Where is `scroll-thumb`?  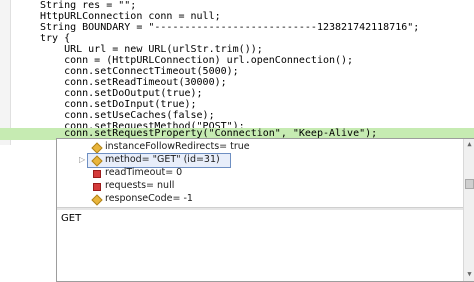
scroll-thumb is located at coordinates (469, 184).